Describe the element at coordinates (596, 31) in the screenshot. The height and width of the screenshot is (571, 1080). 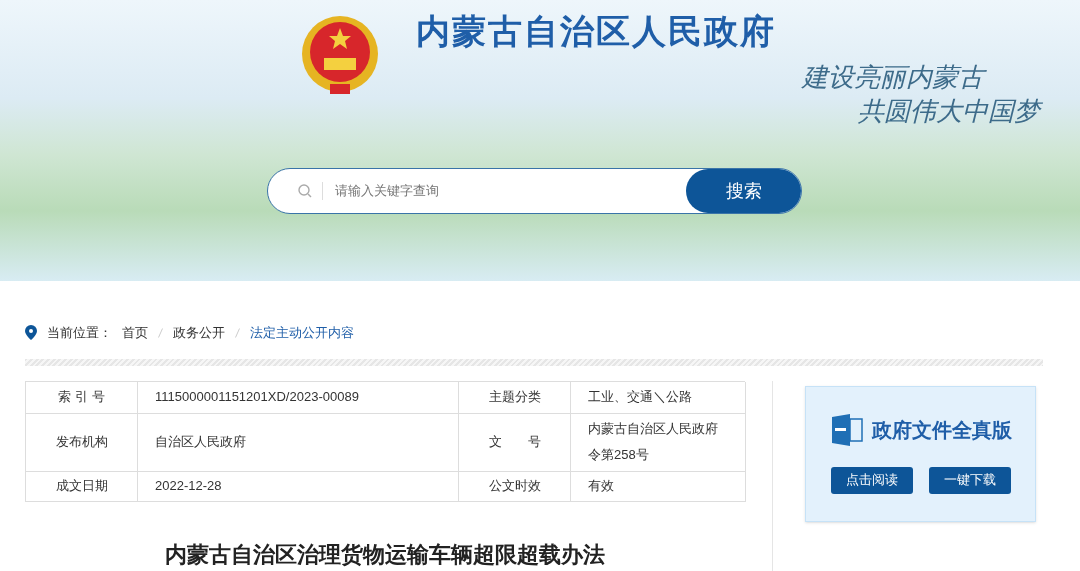
I see `site-title: 内蒙古自治区人民政府` at that location.